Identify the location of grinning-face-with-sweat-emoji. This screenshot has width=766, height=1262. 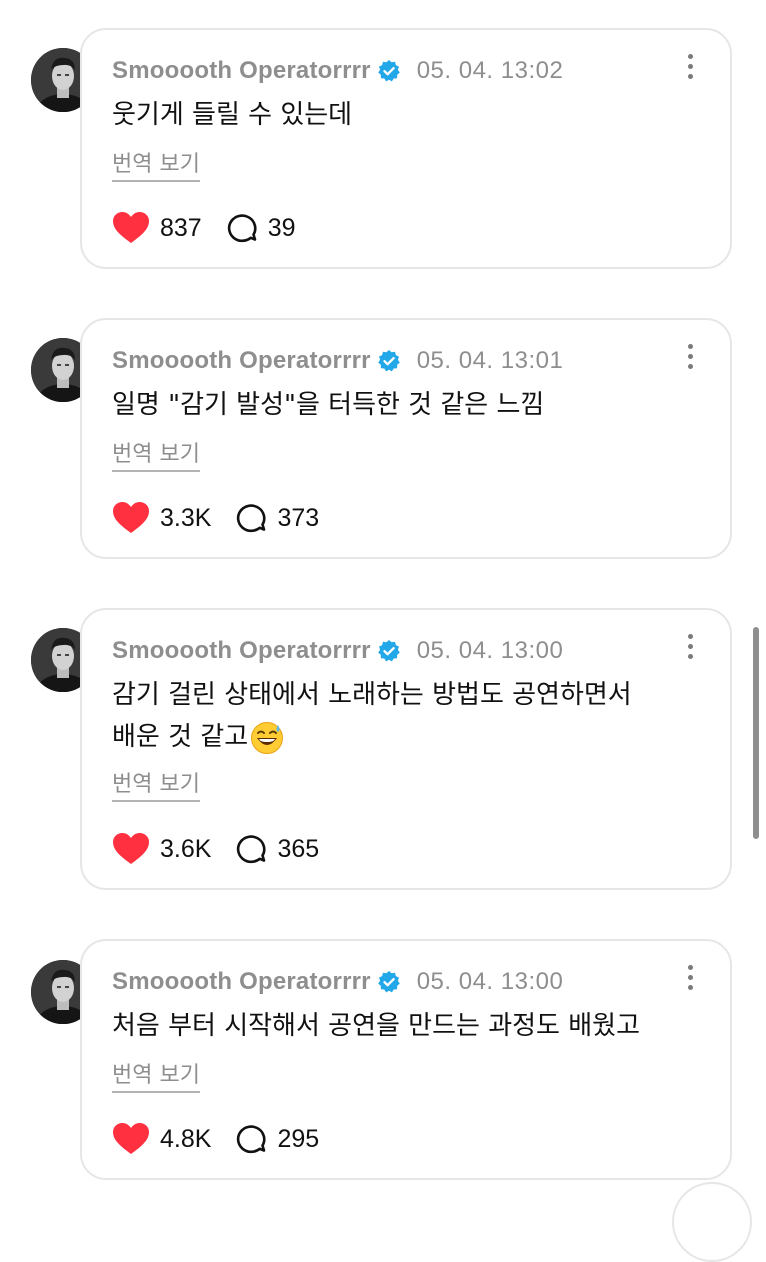
(267, 737).